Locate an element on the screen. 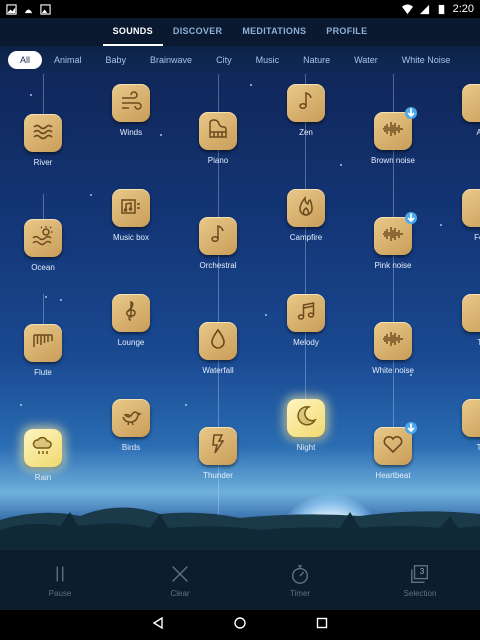 The image size is (480, 640). sound-label: Campfire is located at coordinates (306, 237).